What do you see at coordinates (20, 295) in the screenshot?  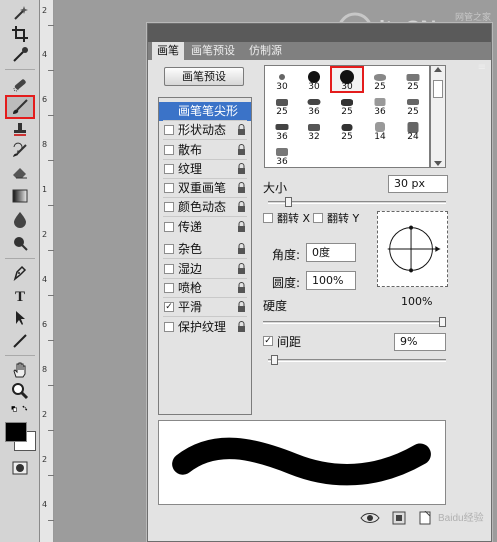 I see `type-icon: T` at bounding box center [20, 295].